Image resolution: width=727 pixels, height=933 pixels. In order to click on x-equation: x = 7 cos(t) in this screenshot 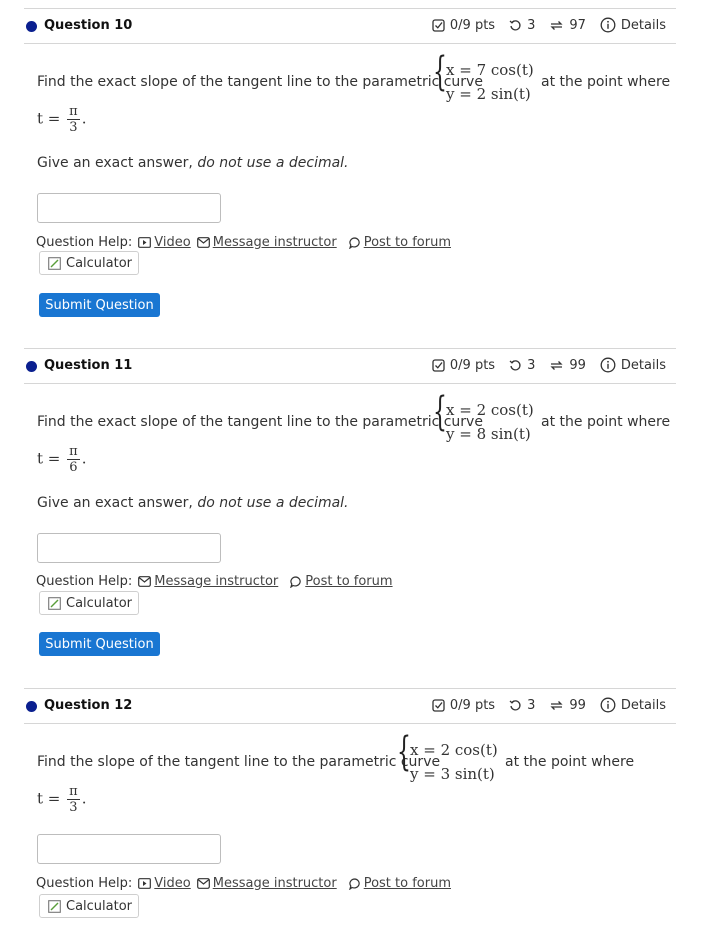, I will do `click(490, 70)`.